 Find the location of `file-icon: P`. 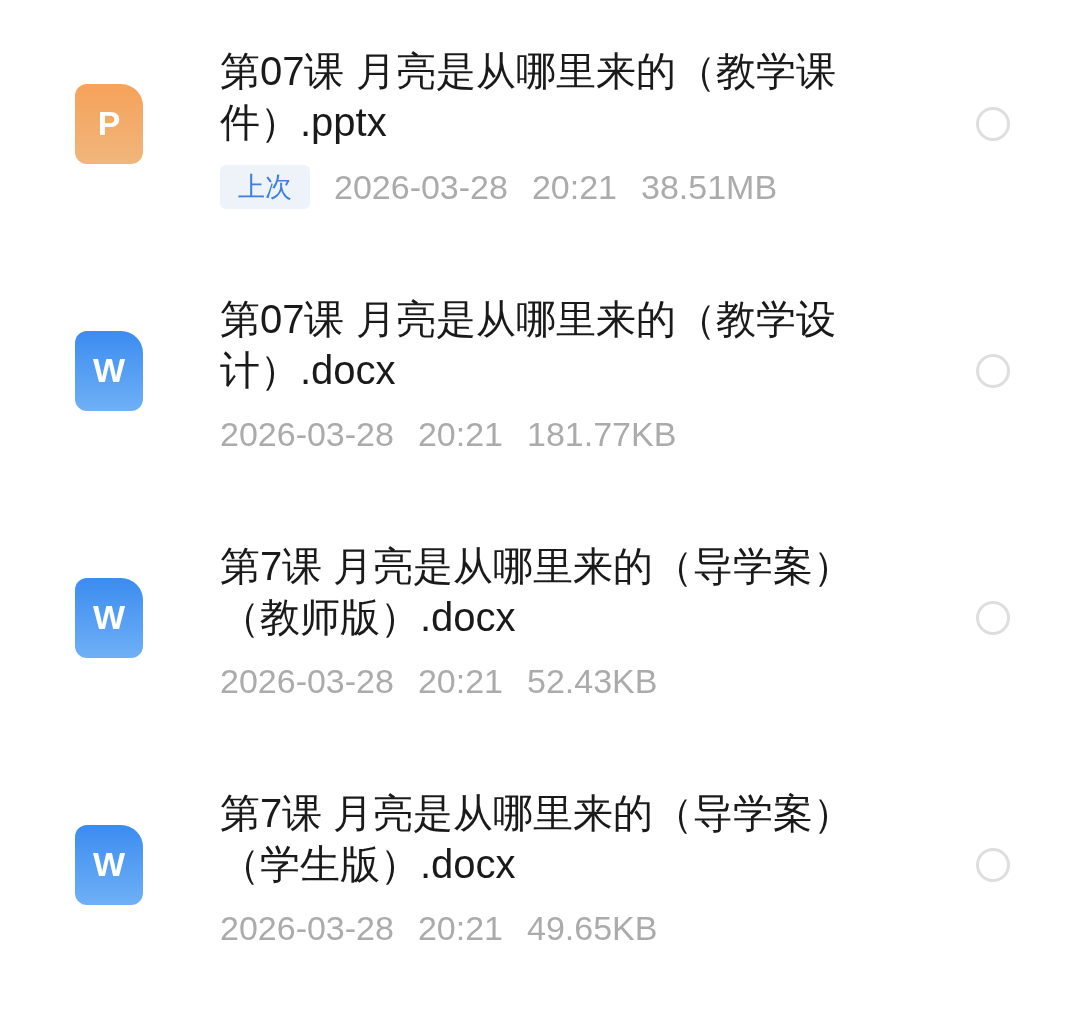

file-icon: P is located at coordinates (109, 123).